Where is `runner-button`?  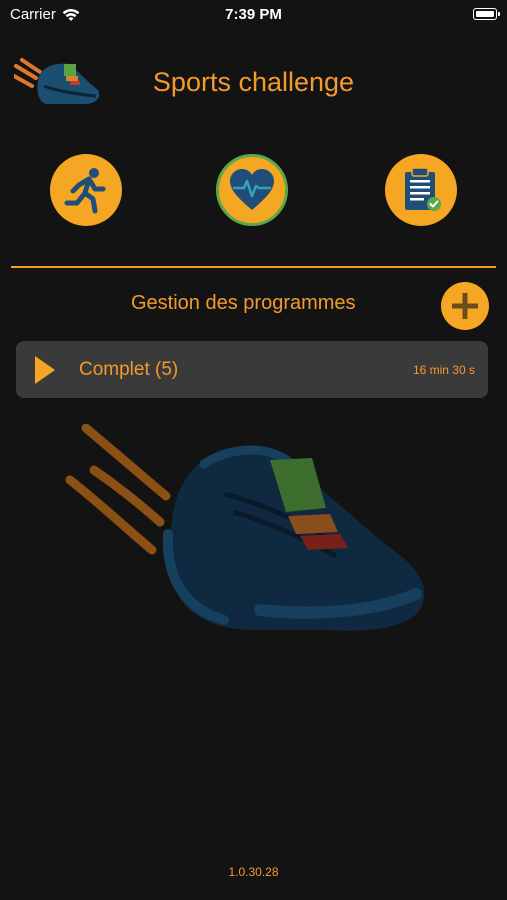
runner-button is located at coordinates (86, 190).